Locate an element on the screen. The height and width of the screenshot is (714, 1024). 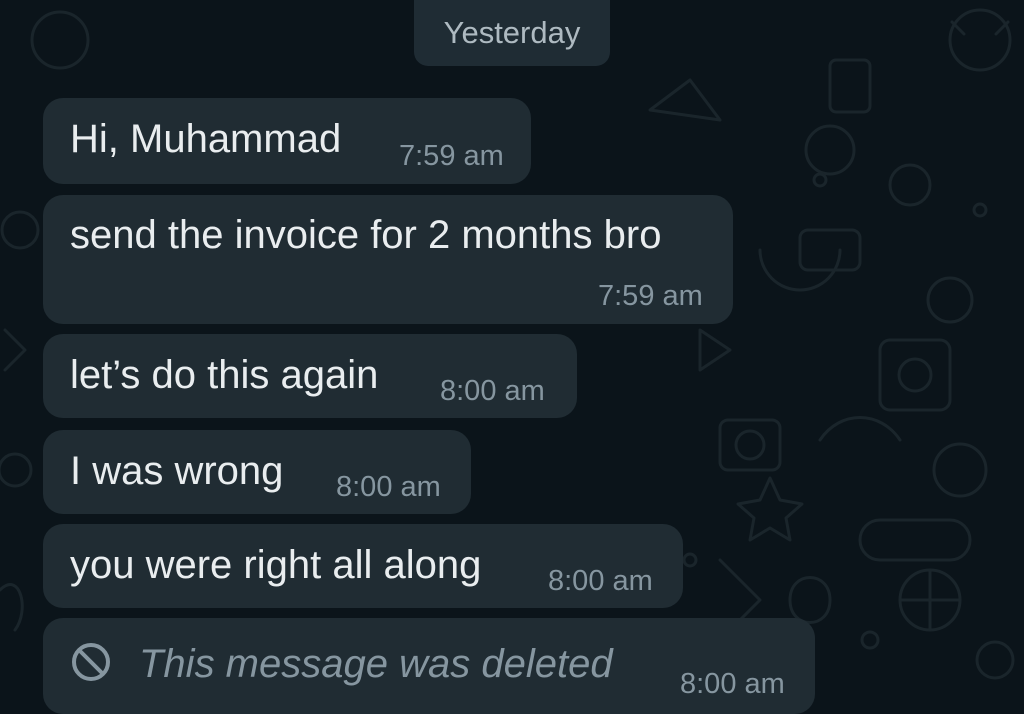
message-bubble: I was wrong 8:00 am is located at coordinates (257, 472).